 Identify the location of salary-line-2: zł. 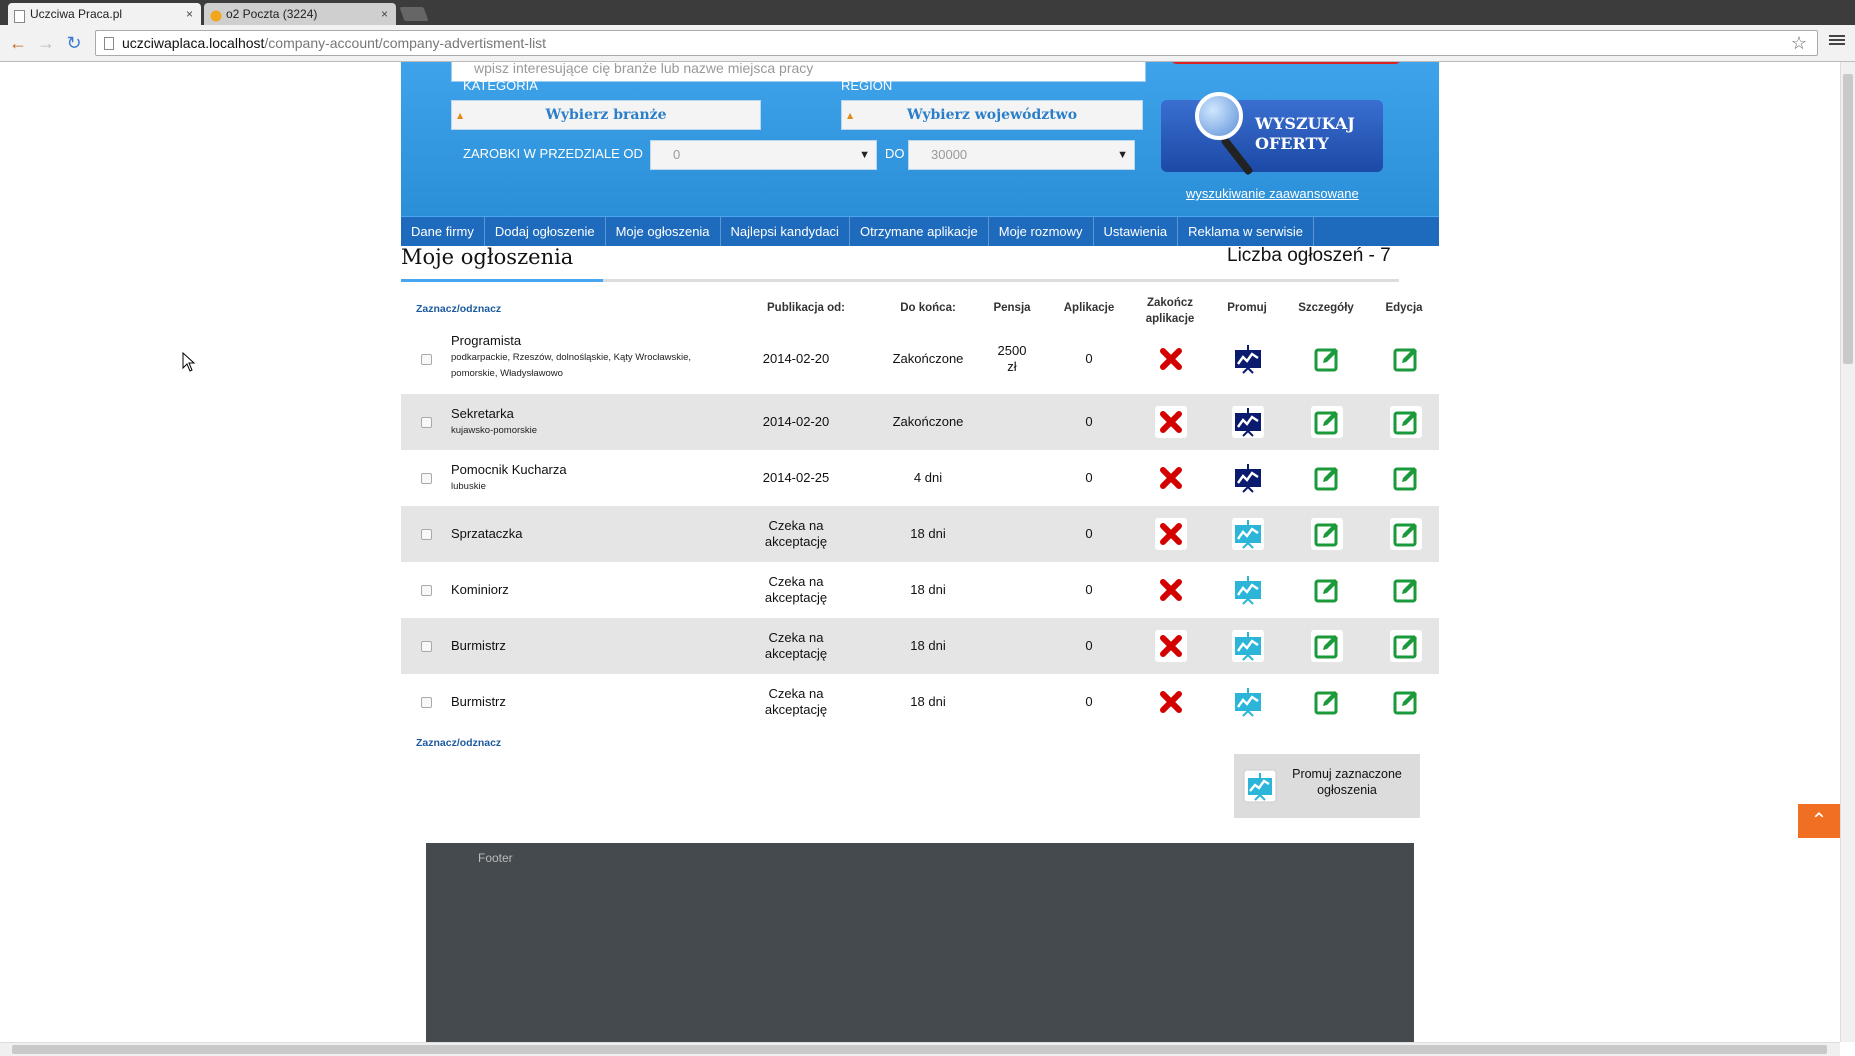
(1012, 366).